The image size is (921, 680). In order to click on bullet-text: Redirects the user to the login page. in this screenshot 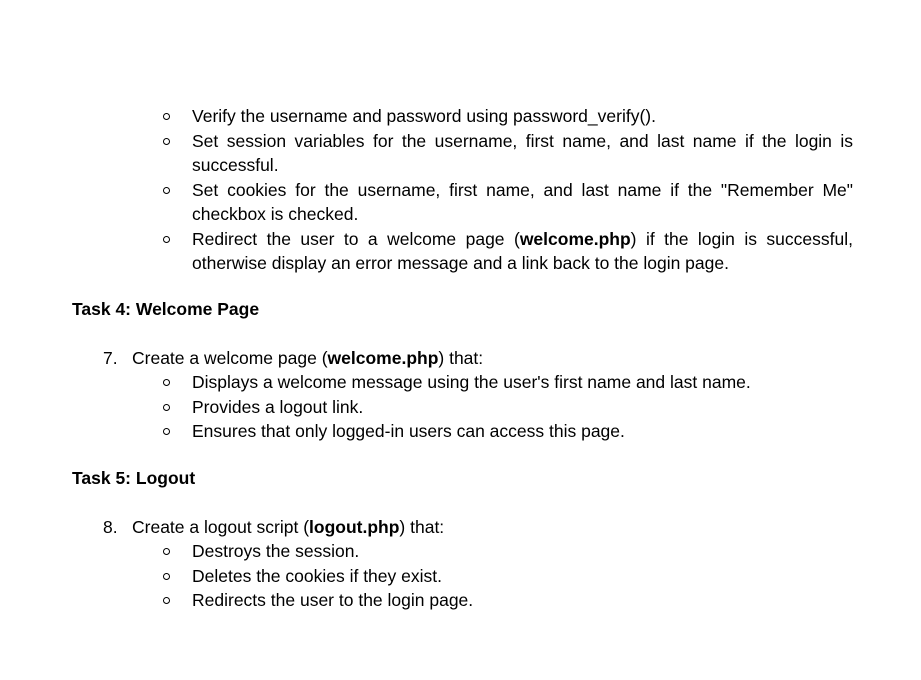, I will do `click(333, 600)`.